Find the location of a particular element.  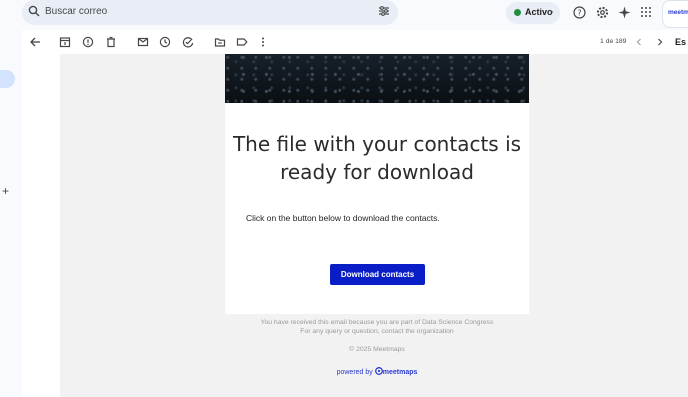

brand-chip-label: meetmaps is located at coordinates (678, 12).